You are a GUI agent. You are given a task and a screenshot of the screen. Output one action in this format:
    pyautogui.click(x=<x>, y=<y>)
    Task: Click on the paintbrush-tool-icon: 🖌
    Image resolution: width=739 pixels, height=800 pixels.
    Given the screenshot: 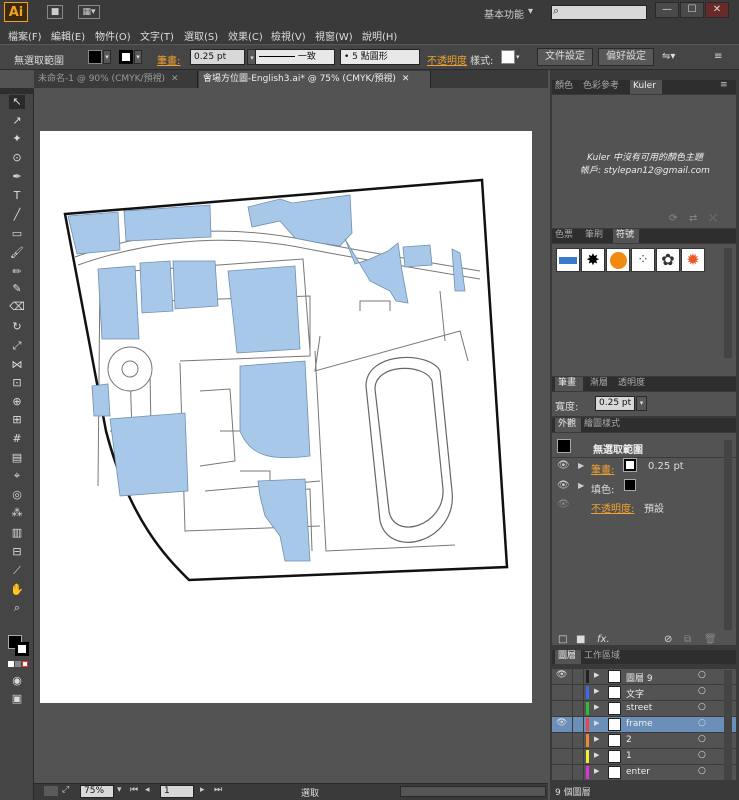 What is the action you would take?
    pyautogui.click(x=17, y=253)
    